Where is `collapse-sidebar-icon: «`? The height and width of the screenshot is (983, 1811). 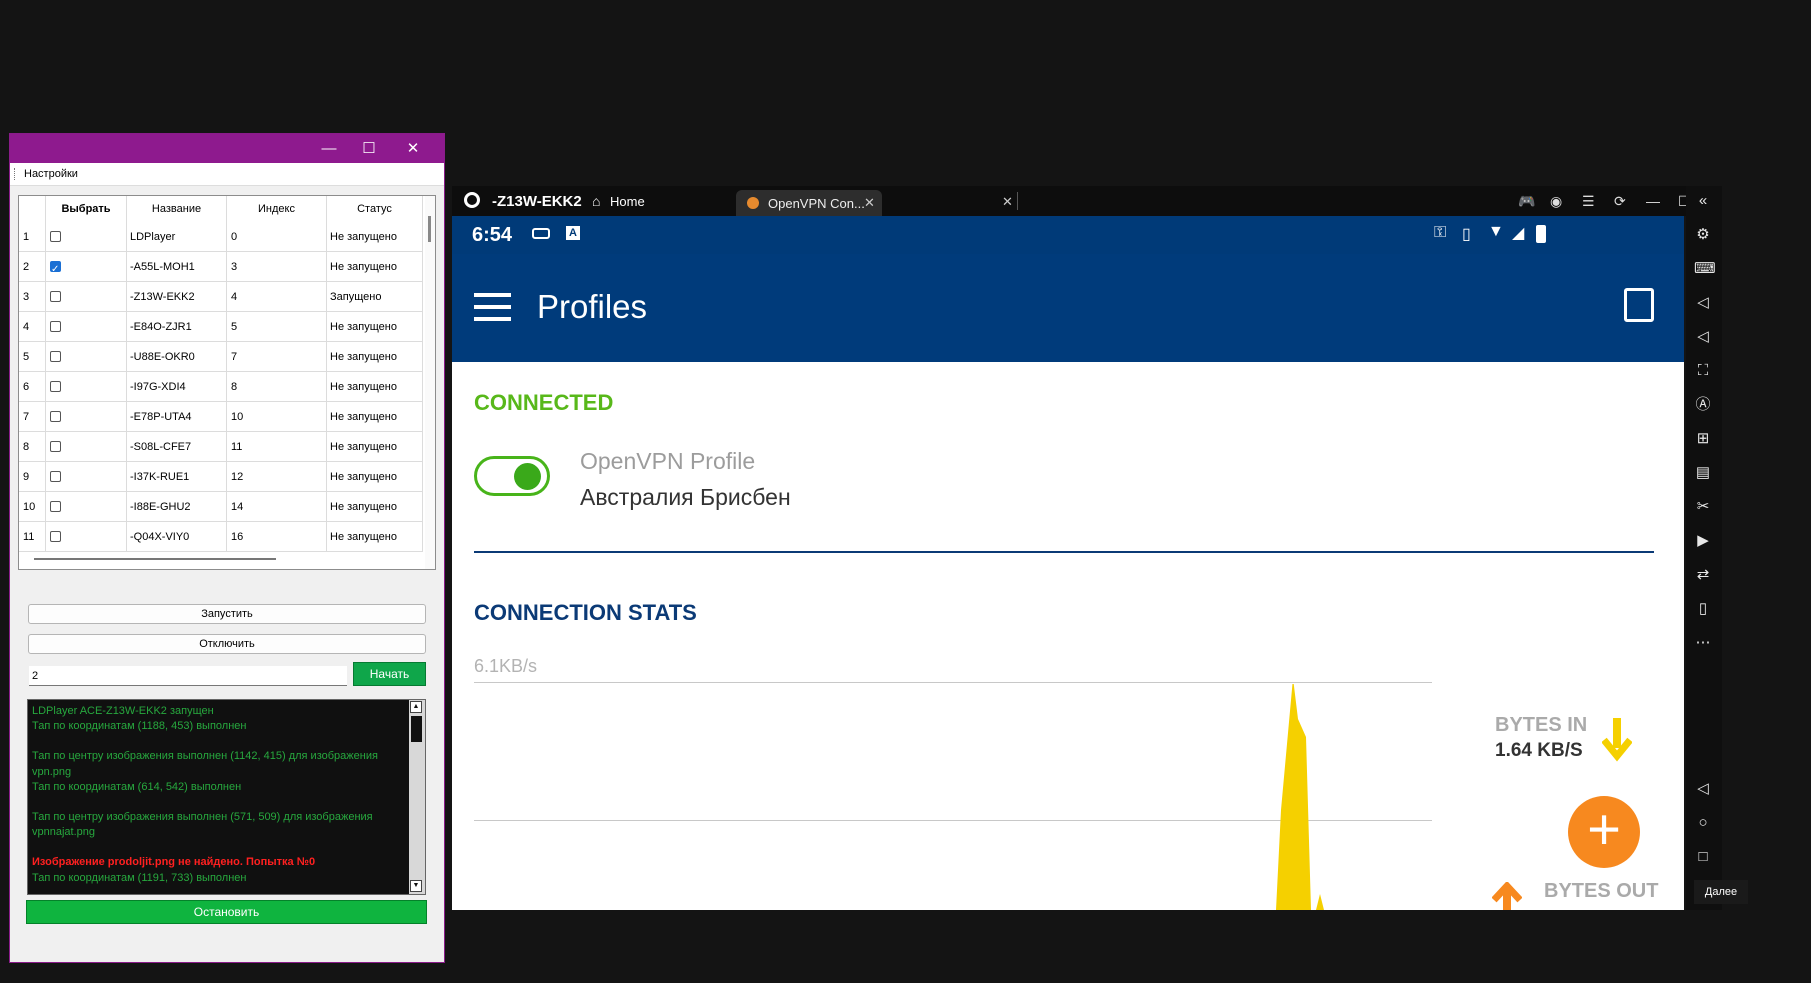
collapse-sidebar-icon: « is located at coordinates (1703, 201).